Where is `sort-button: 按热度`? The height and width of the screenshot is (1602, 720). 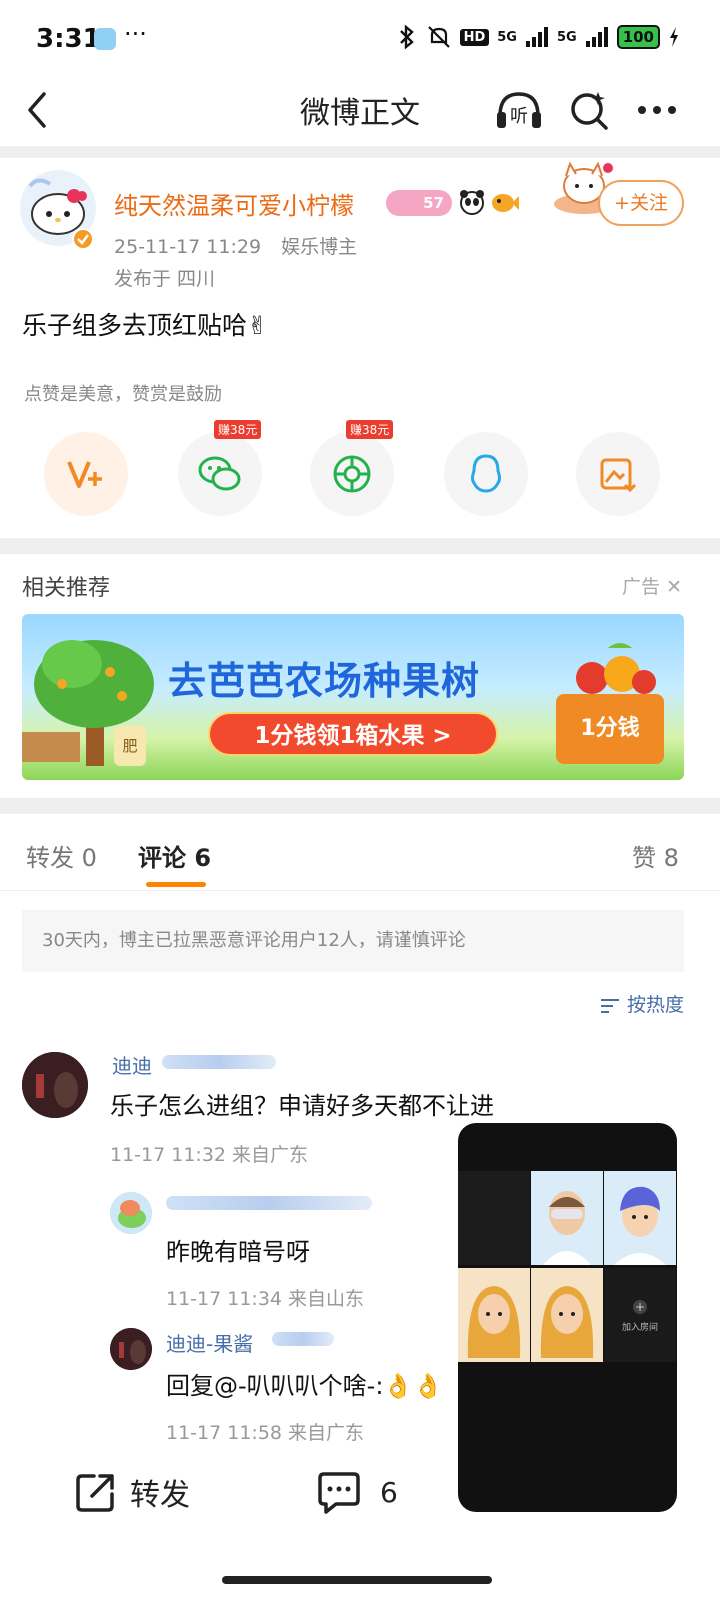
sort-button: 按热度 is located at coordinates (641, 1003).